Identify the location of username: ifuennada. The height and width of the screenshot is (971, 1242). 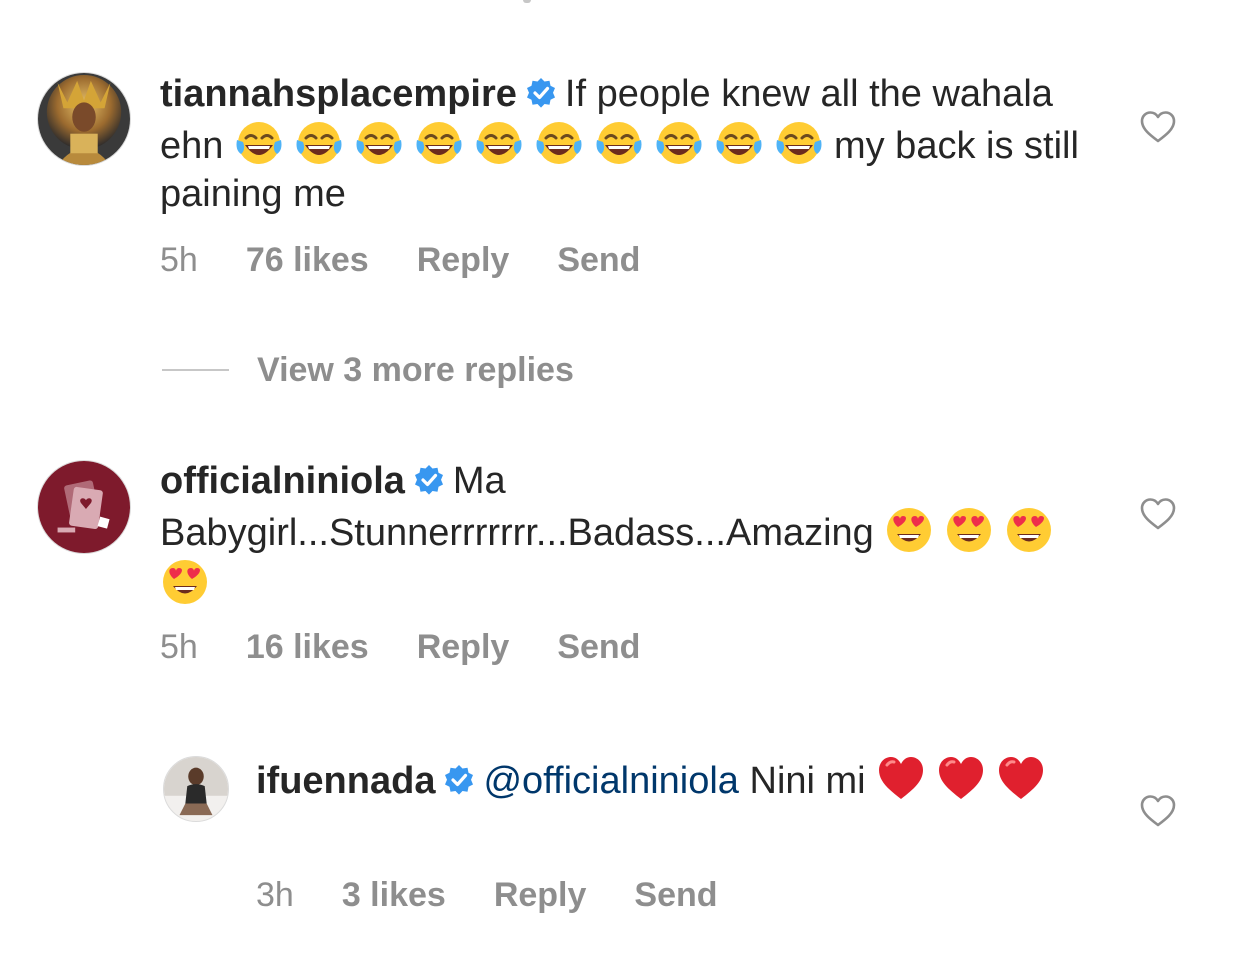
(345, 781).